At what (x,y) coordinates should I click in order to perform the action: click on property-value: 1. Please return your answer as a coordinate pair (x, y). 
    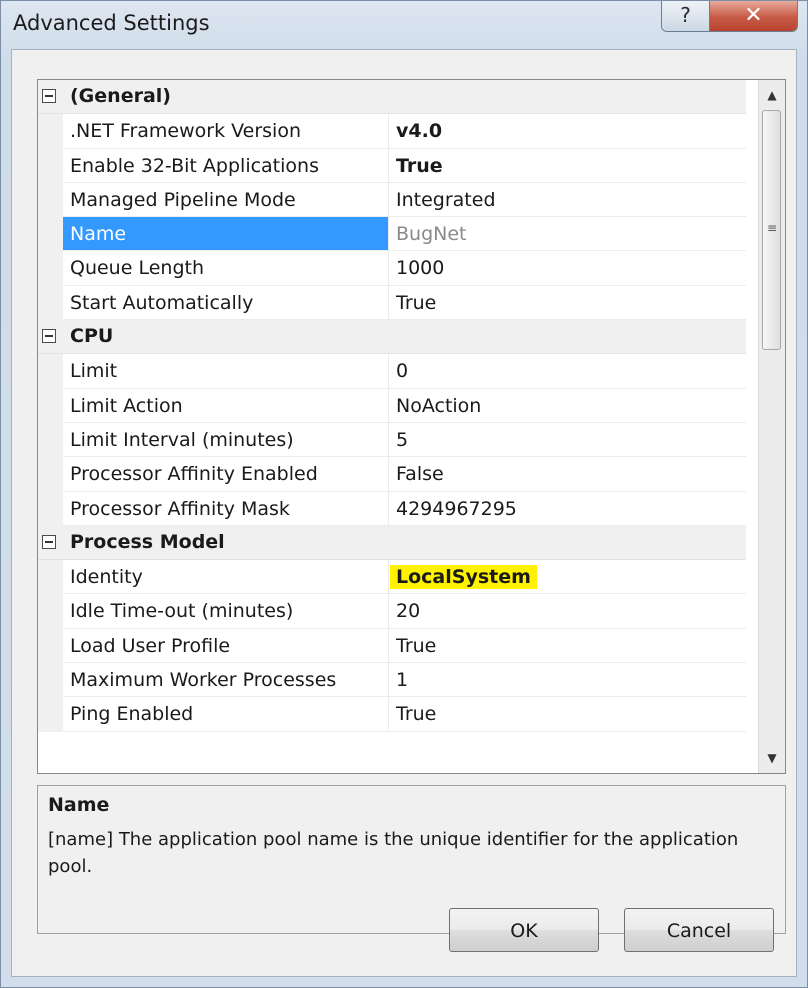
    Looking at the image, I should click on (567, 680).